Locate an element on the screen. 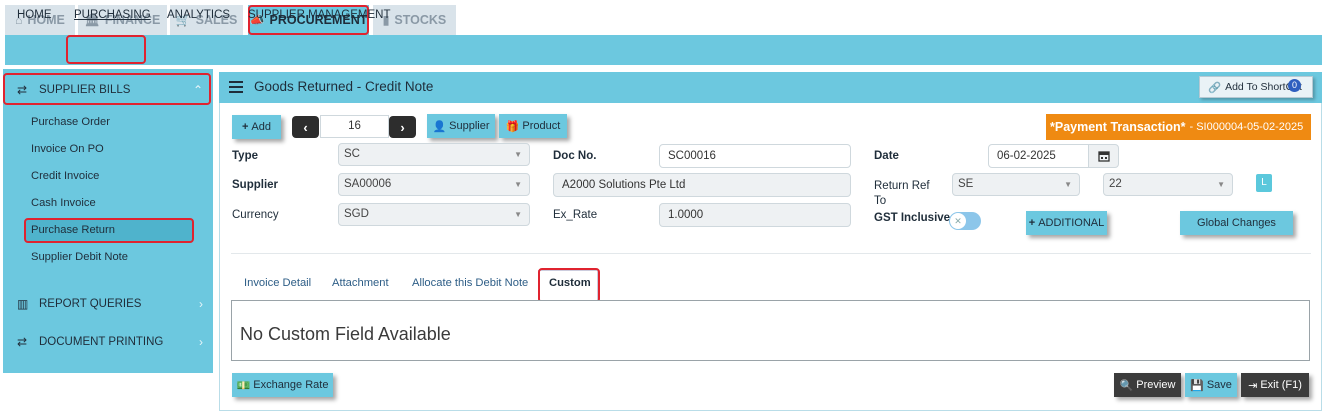 The width and height of the screenshot is (1325, 415). global-changes-label: Global Changes is located at coordinates (1236, 223).